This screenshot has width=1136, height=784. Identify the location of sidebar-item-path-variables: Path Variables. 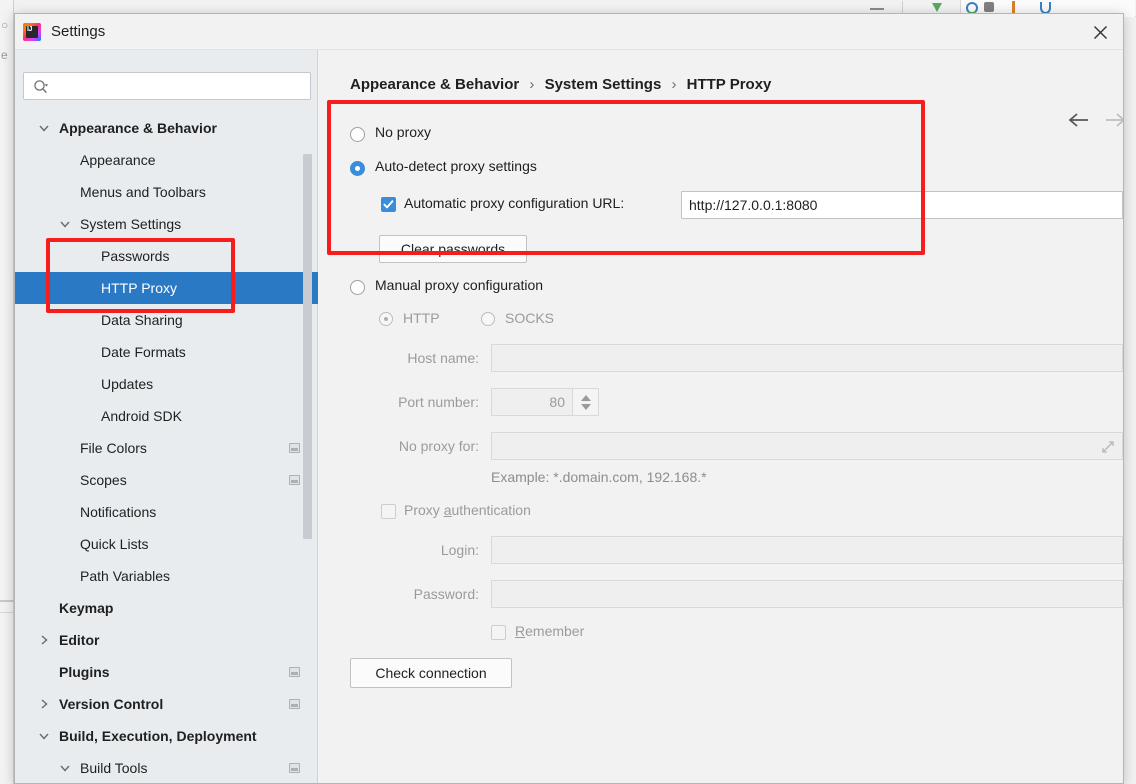
(166, 576).